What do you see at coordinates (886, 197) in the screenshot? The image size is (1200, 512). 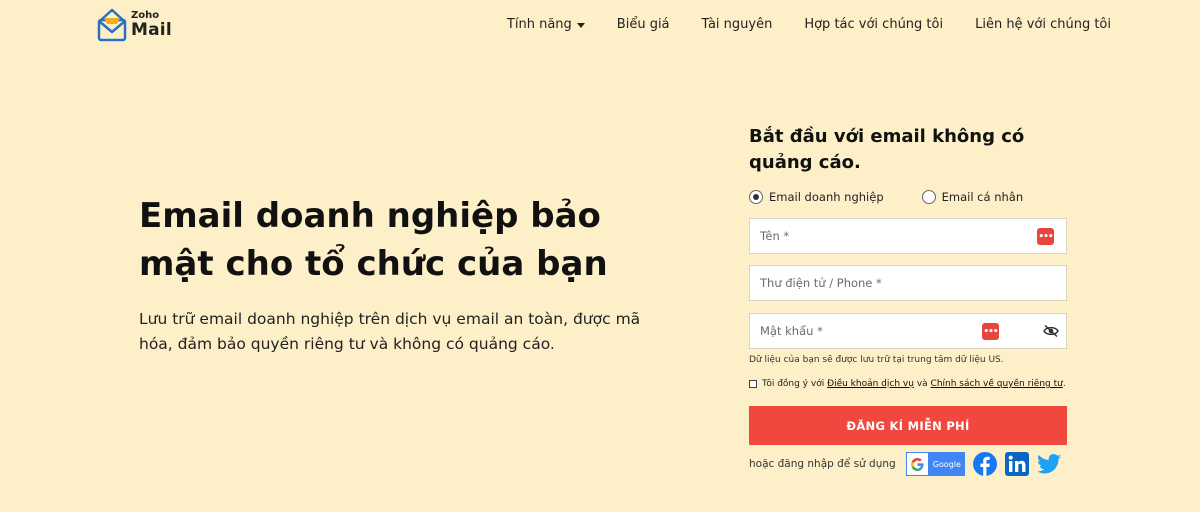 I see `account-type-group: Email doanh nghiệp Email cá nhân` at bounding box center [886, 197].